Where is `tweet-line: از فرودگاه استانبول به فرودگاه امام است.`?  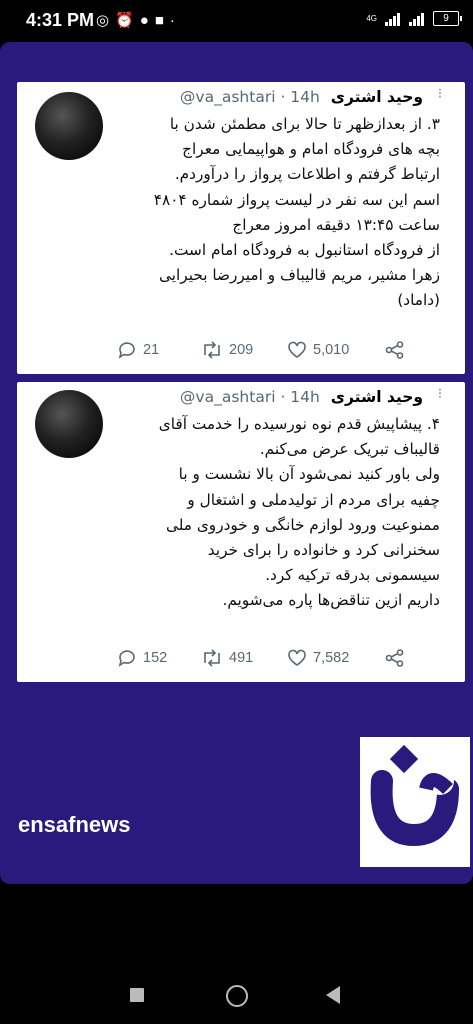 tweet-line: از فرودگاه استانبول به فرودگاه امام است. is located at coordinates (304, 250).